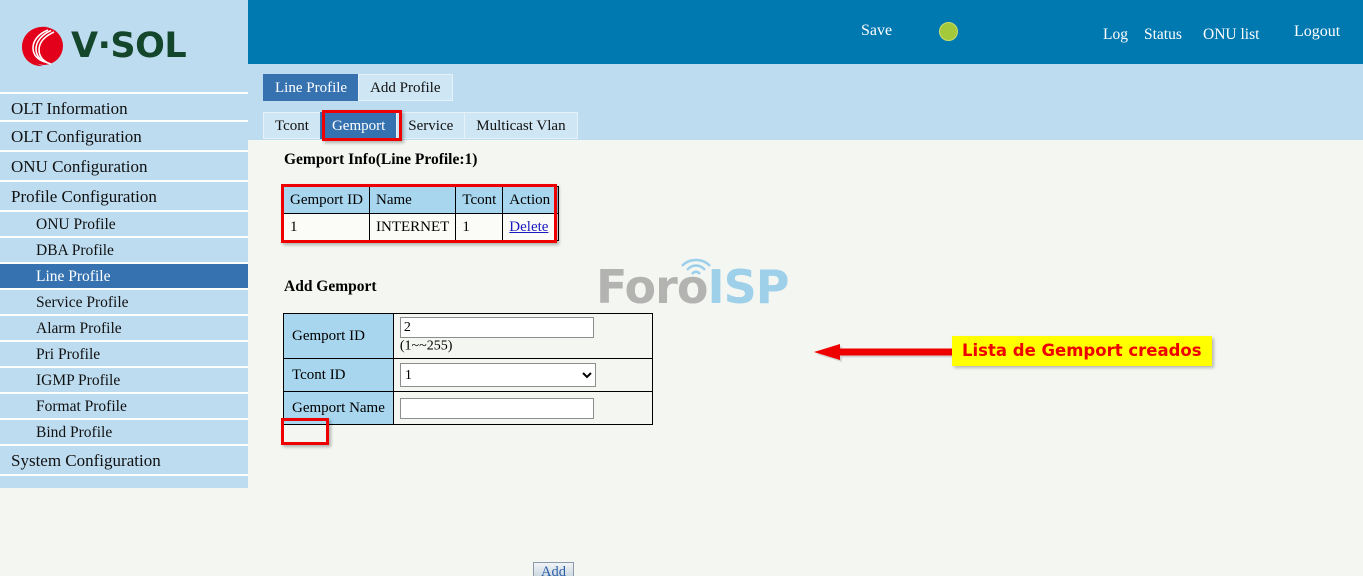 This screenshot has height=576, width=1363. I want to click on col-header-tcont: Tcont, so click(479, 200).